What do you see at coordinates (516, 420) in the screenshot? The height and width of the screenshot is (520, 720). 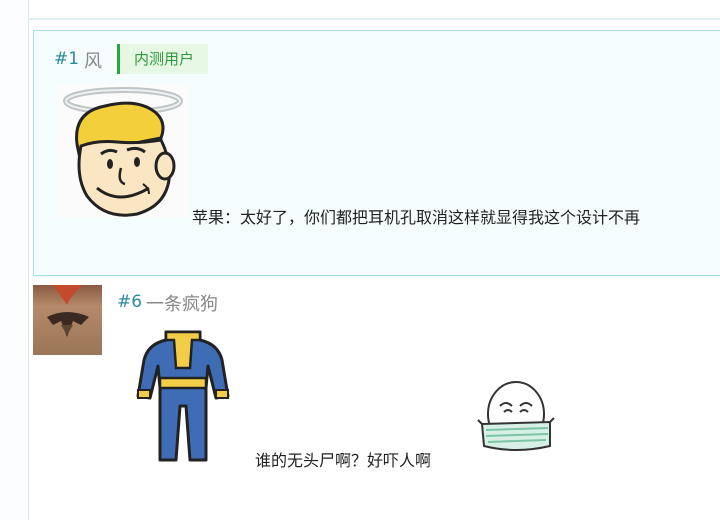 I see `masked-face-sticker-icon` at bounding box center [516, 420].